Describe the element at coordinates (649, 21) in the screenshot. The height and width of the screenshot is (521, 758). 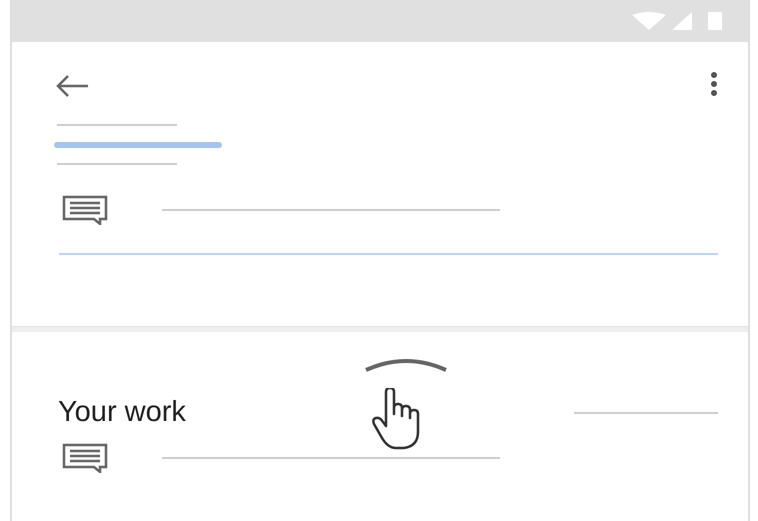
I see `wifi-icon` at that location.